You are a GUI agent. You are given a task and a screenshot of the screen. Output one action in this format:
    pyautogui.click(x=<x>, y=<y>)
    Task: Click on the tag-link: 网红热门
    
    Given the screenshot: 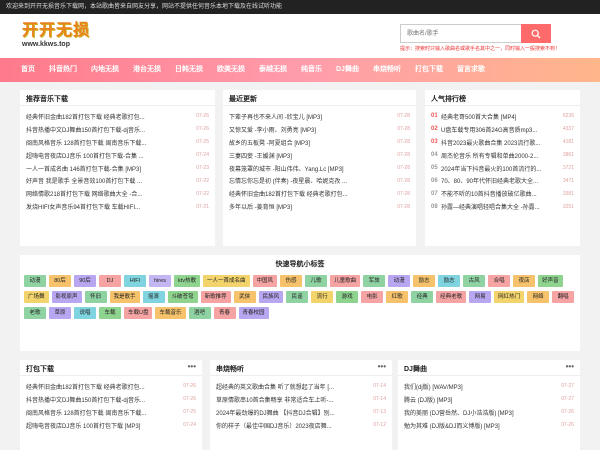 What is the action you would take?
    pyautogui.click(x=509, y=297)
    